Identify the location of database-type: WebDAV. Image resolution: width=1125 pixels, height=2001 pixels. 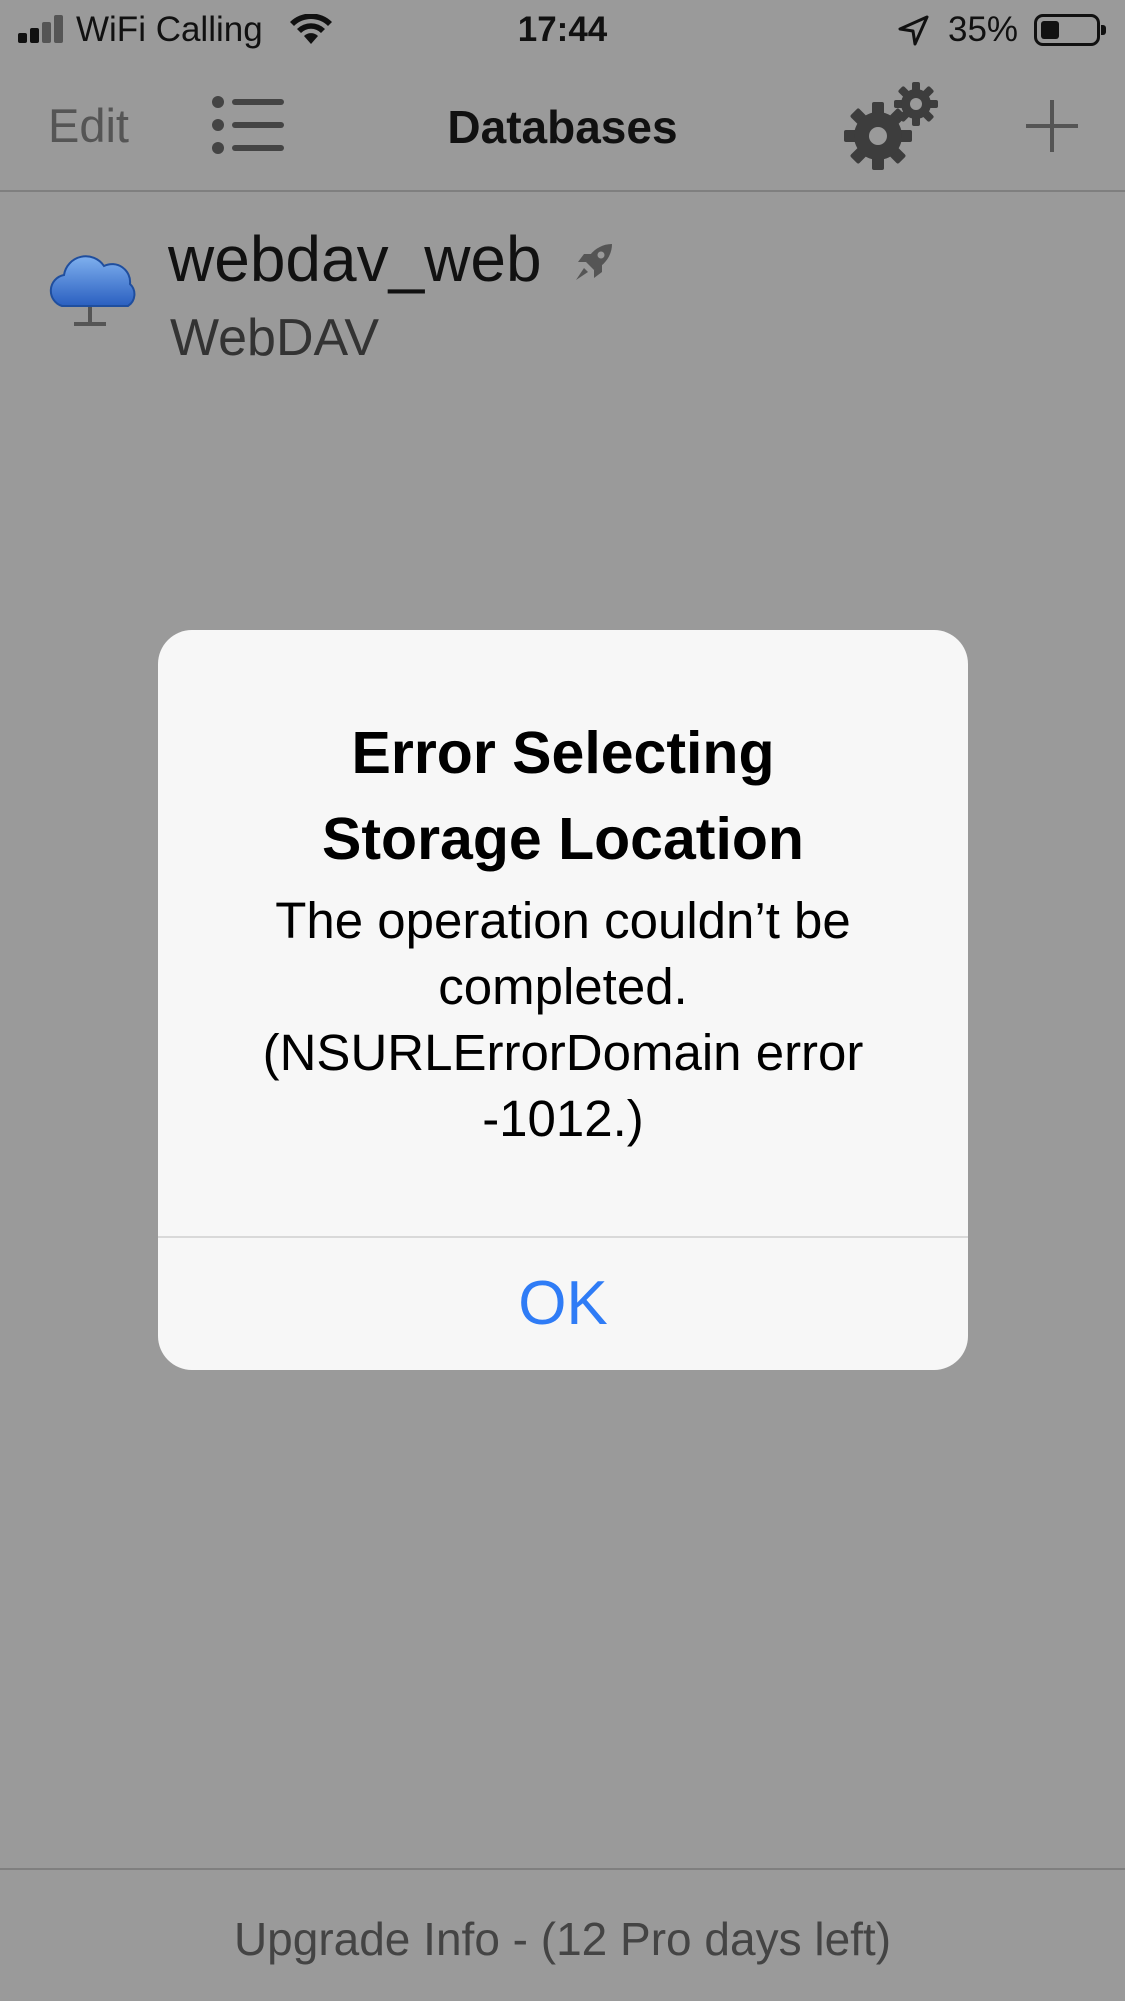
(275, 338).